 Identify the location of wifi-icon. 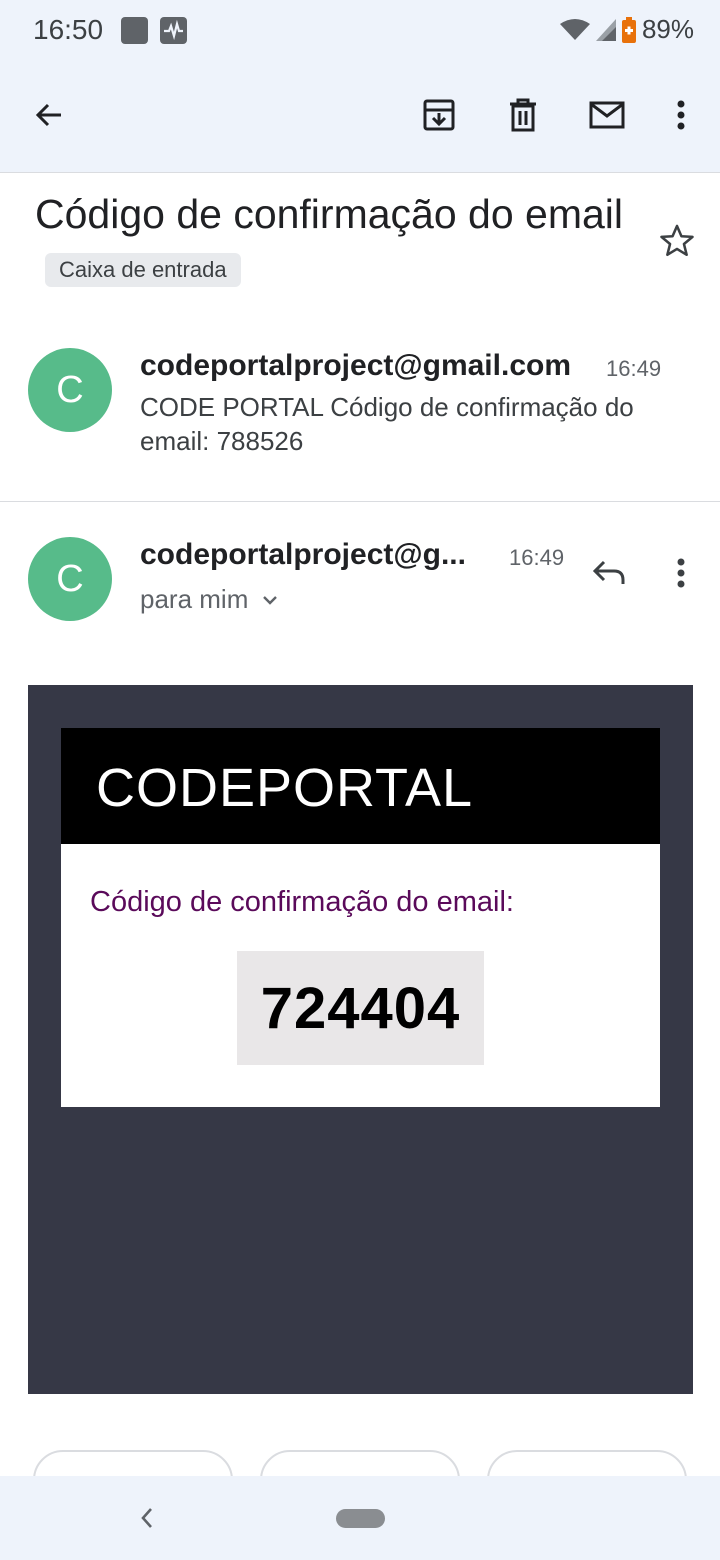
(574, 29).